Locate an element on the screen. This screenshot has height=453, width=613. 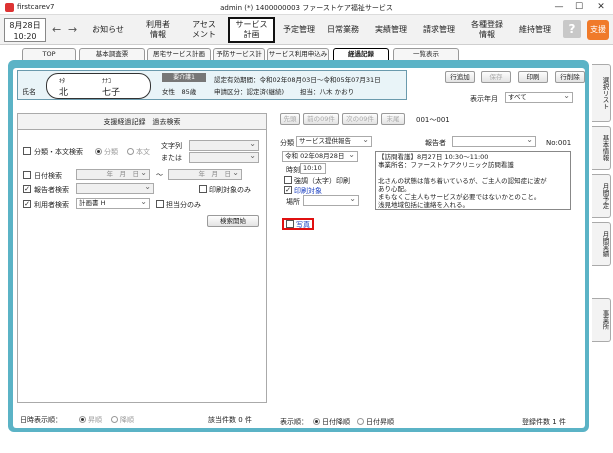
emphasis-print-checkbox is located at coordinates (288, 180).